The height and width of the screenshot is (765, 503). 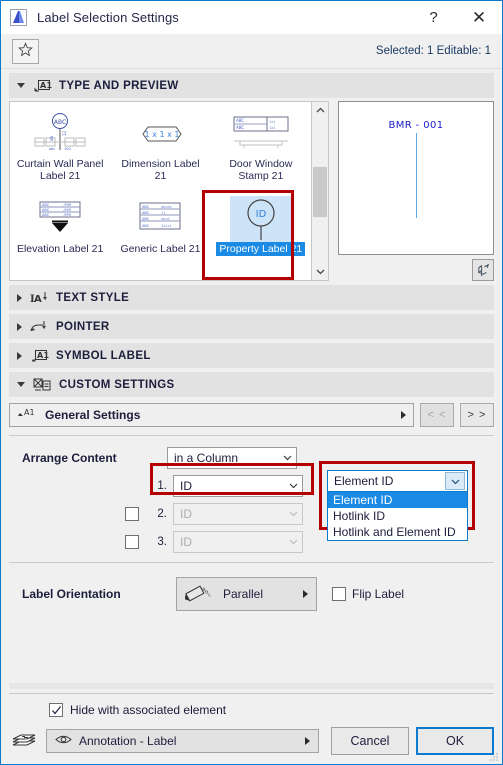 I want to click on content-value-1: ID, so click(x=186, y=485).